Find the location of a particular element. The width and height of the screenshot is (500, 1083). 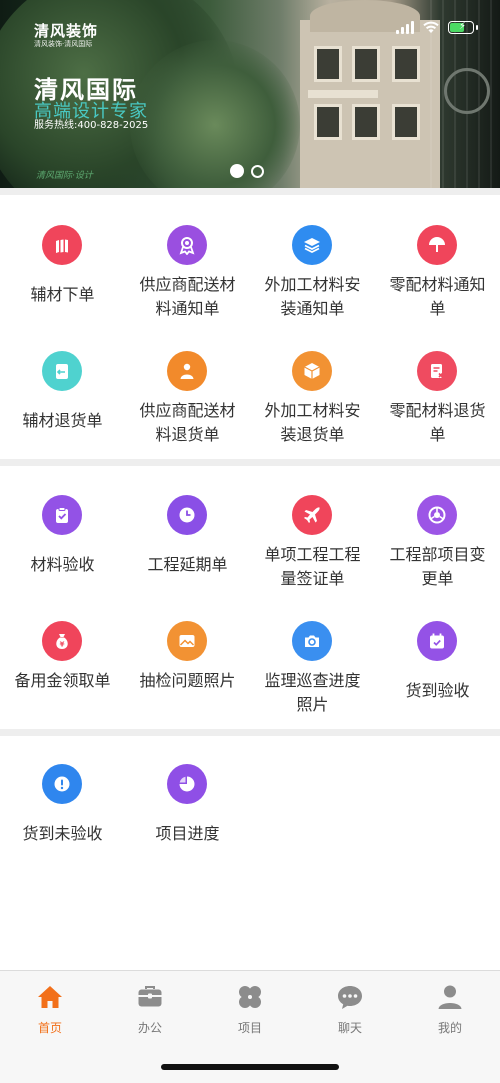

menu-item-calendar-check: 货到验收 is located at coordinates (437, 656).